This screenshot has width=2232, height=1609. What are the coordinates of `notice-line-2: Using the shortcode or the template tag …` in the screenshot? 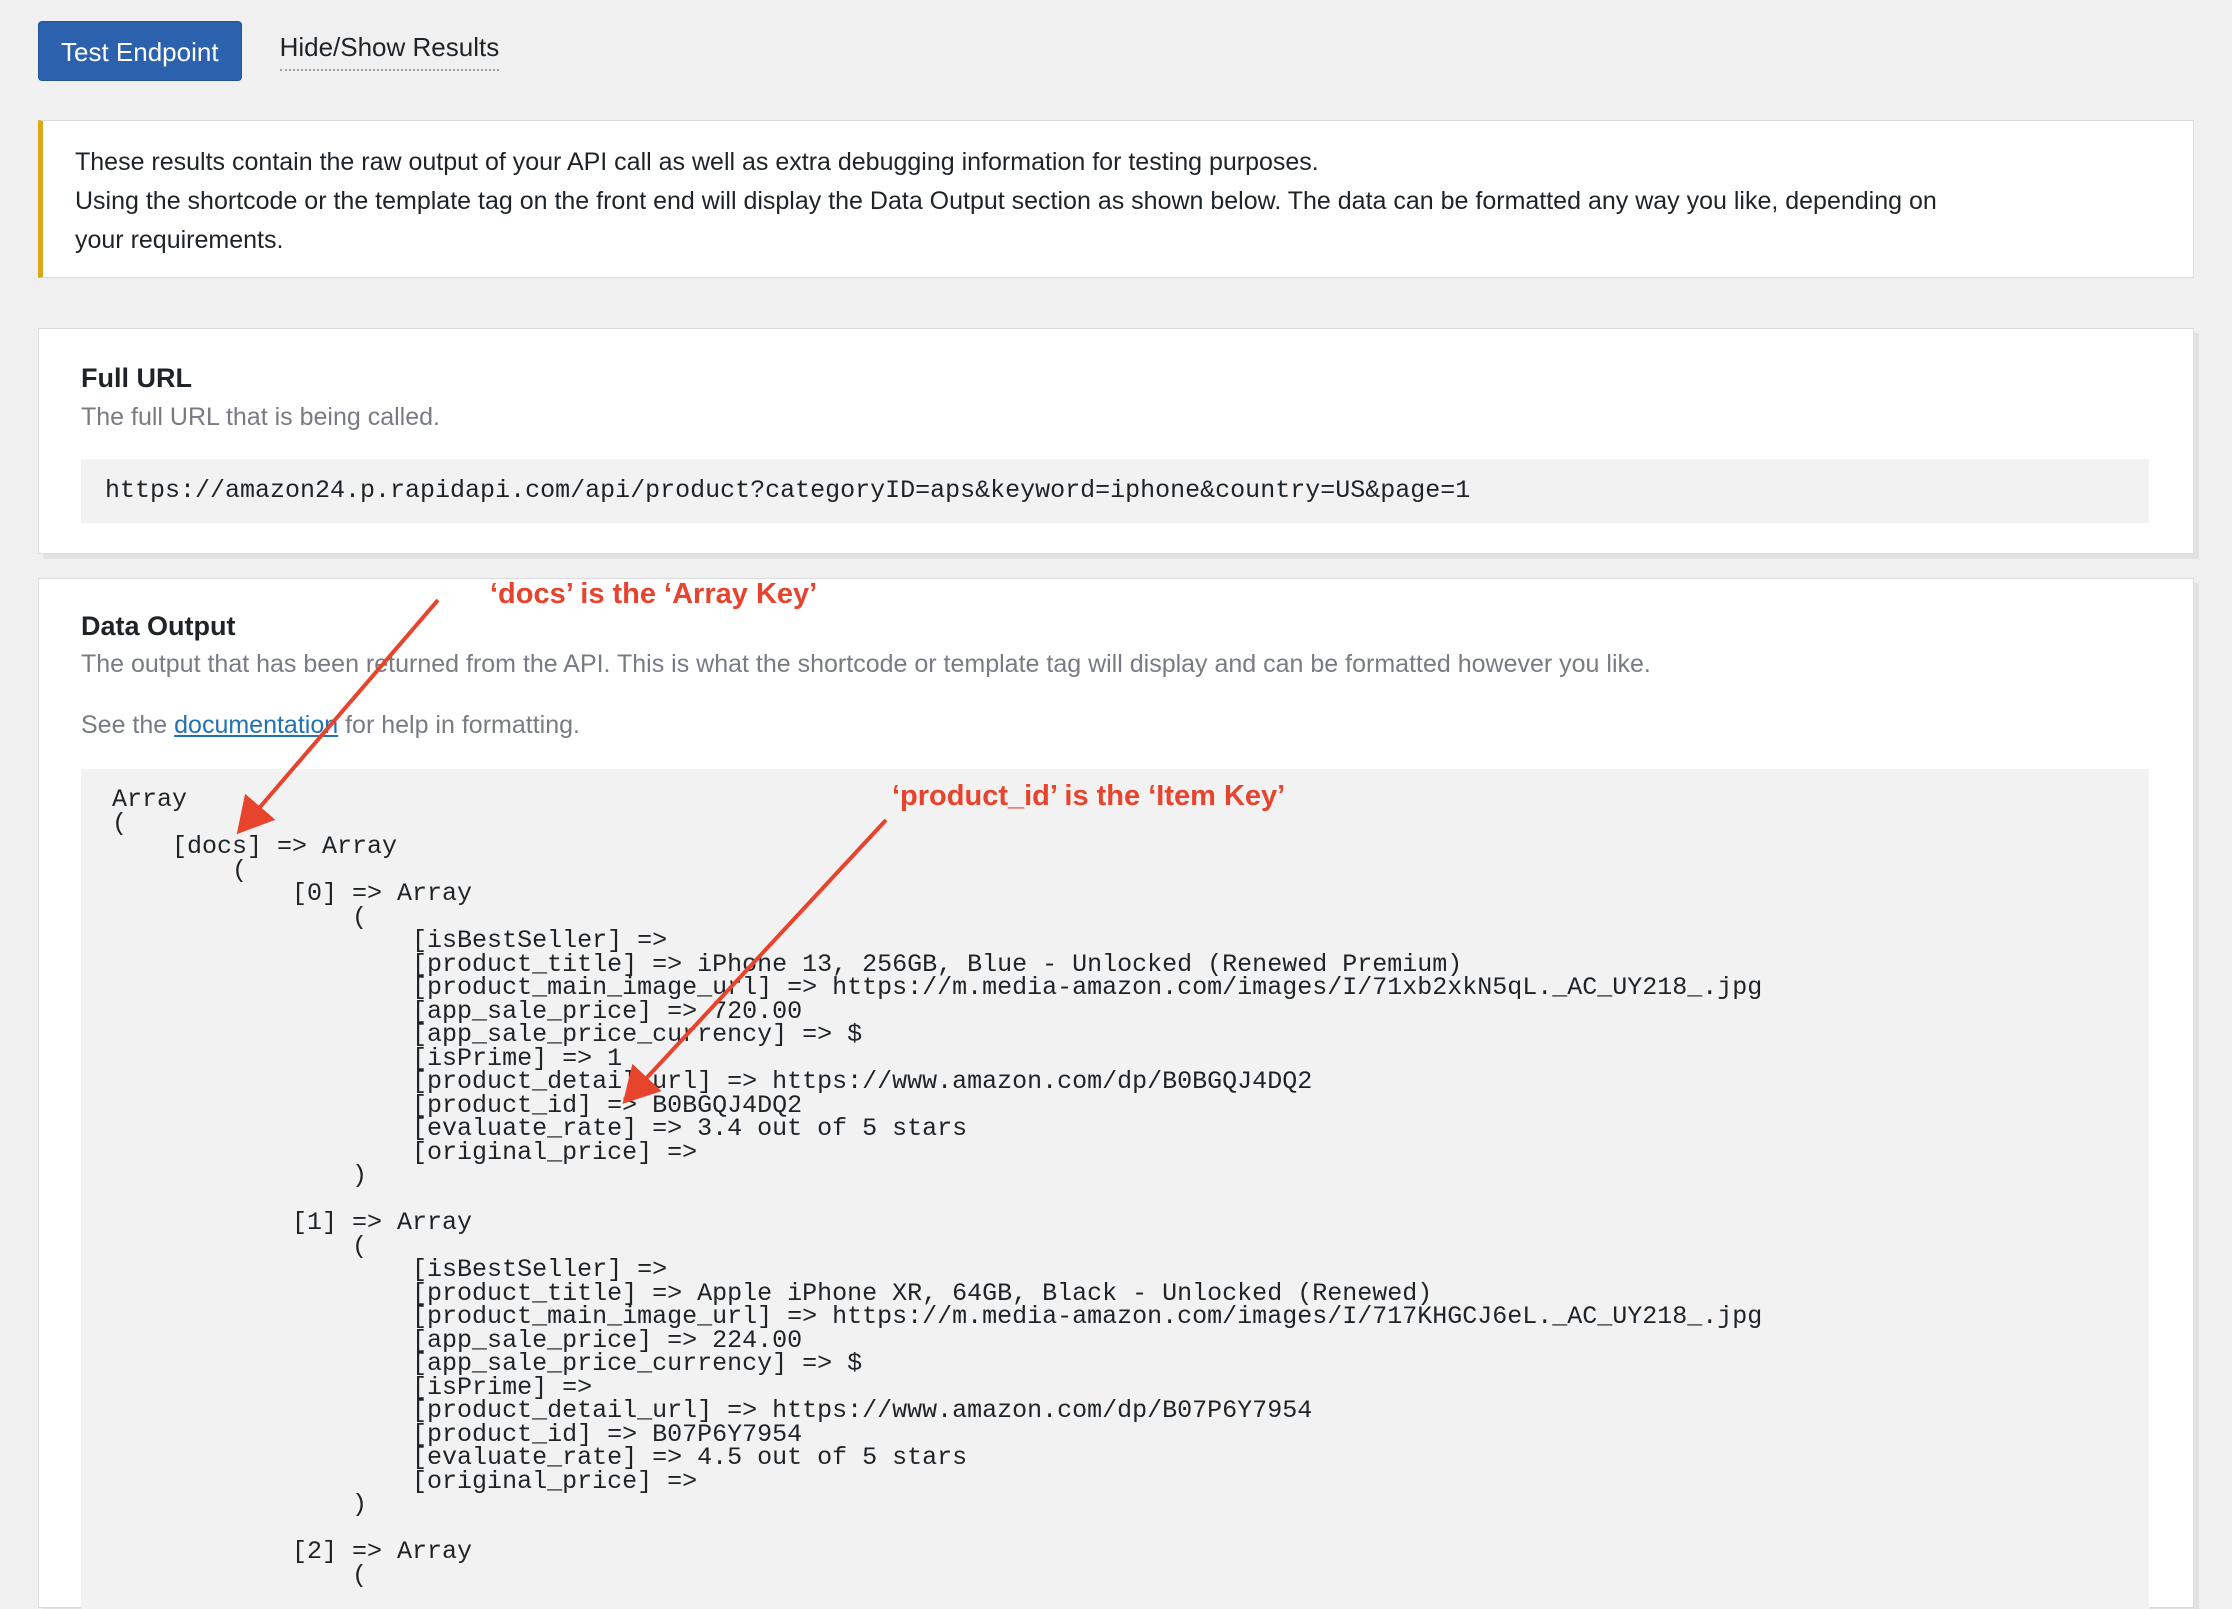 It's located at (1006, 201).